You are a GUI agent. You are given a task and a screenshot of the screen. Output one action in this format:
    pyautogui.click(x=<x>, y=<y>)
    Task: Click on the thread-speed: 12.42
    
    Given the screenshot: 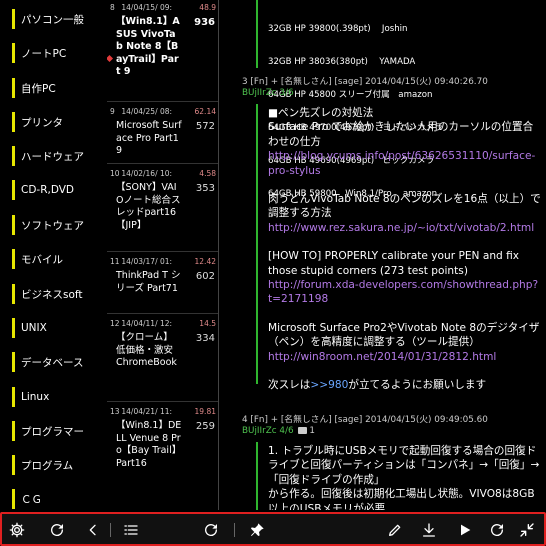 What is the action you would take?
    pyautogui.click(x=205, y=261)
    